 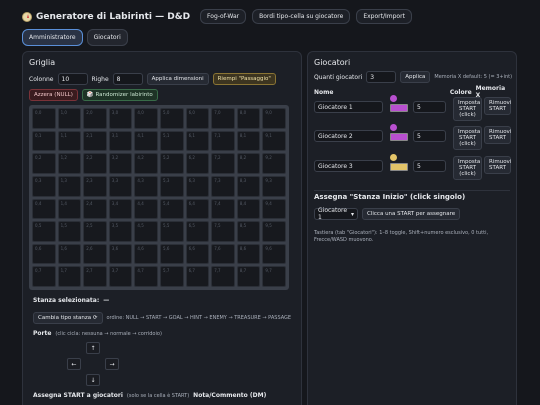 What do you see at coordinates (74, 364) in the screenshot?
I see `door-west-button: ←` at bounding box center [74, 364].